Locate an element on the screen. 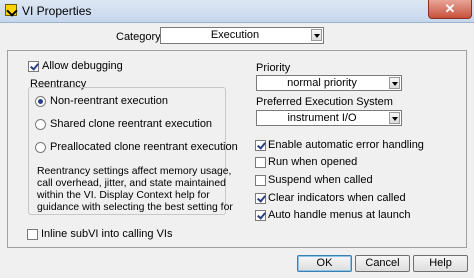 The height and width of the screenshot is (278, 474). priority-select: normal priority is located at coordinates (329, 83).